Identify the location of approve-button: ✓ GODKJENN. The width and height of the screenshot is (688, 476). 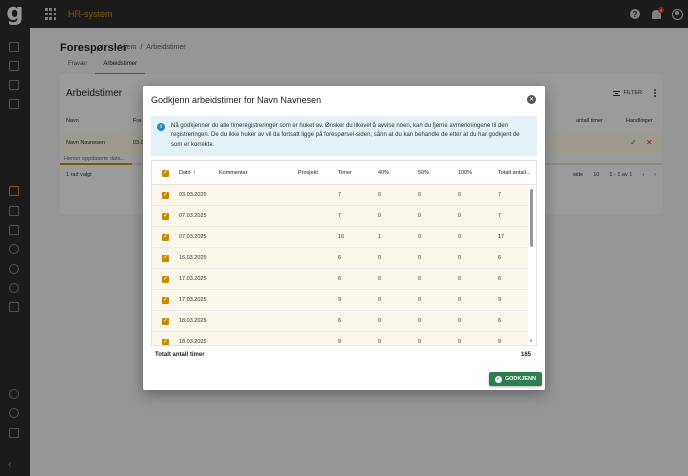
(515, 379).